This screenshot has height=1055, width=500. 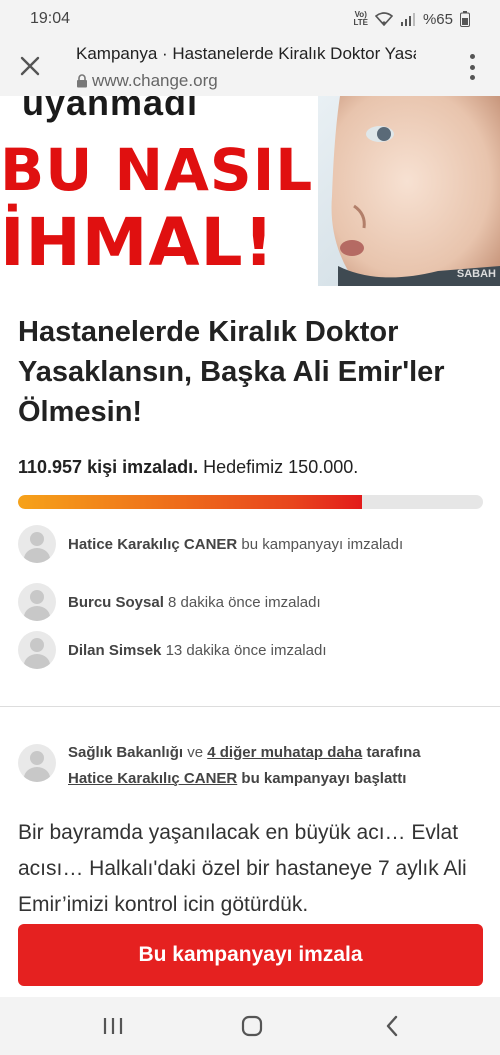 What do you see at coordinates (284, 752) in the screenshot?
I see `other-targets-link: 4 diğer muhatap daha` at bounding box center [284, 752].